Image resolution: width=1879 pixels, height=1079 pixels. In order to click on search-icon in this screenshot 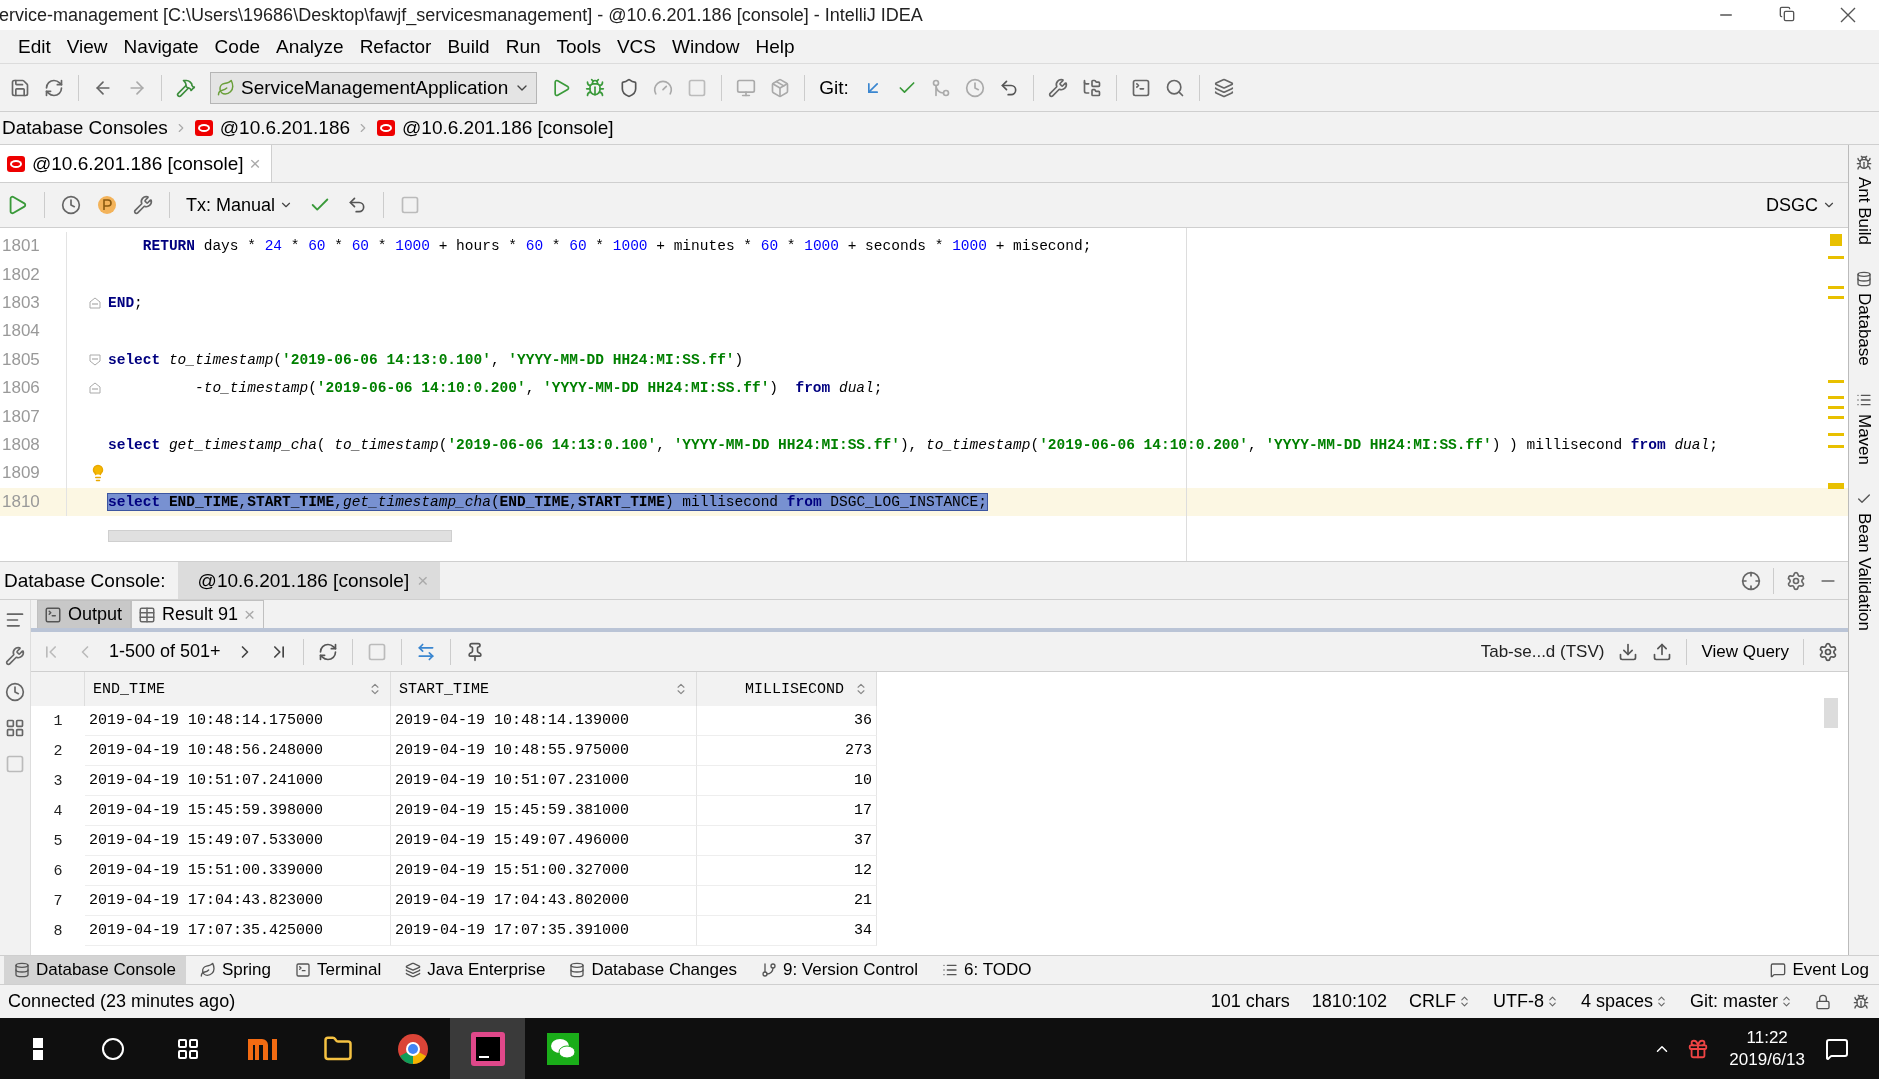, I will do `click(112, 1048)`.